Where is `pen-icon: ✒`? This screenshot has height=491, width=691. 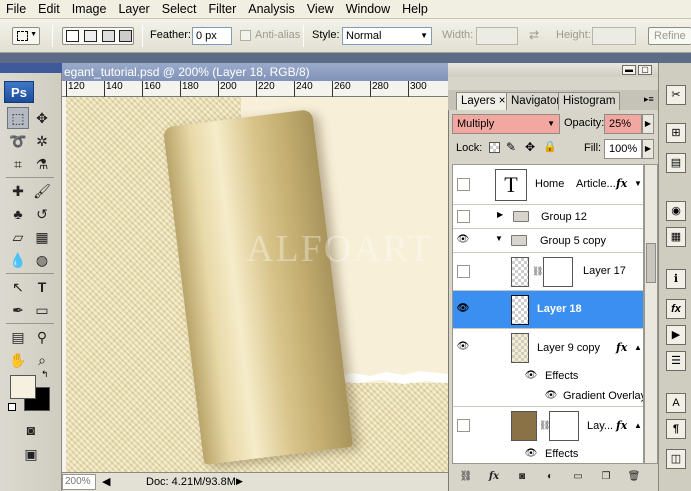 pen-icon: ✒ is located at coordinates (18, 310).